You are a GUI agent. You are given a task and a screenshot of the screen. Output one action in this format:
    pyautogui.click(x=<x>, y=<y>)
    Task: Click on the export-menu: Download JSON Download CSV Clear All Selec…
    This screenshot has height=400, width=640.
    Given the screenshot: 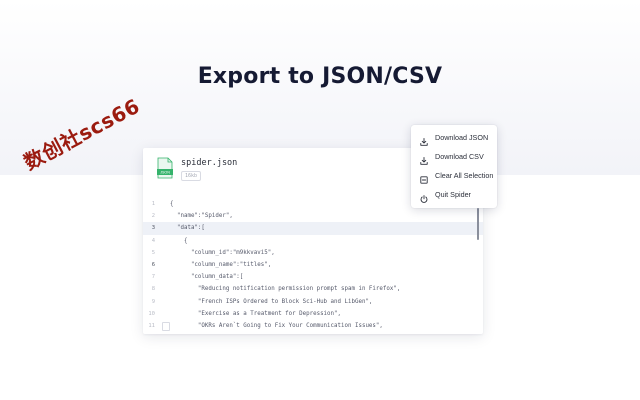 What is the action you would take?
    pyautogui.click(x=454, y=166)
    